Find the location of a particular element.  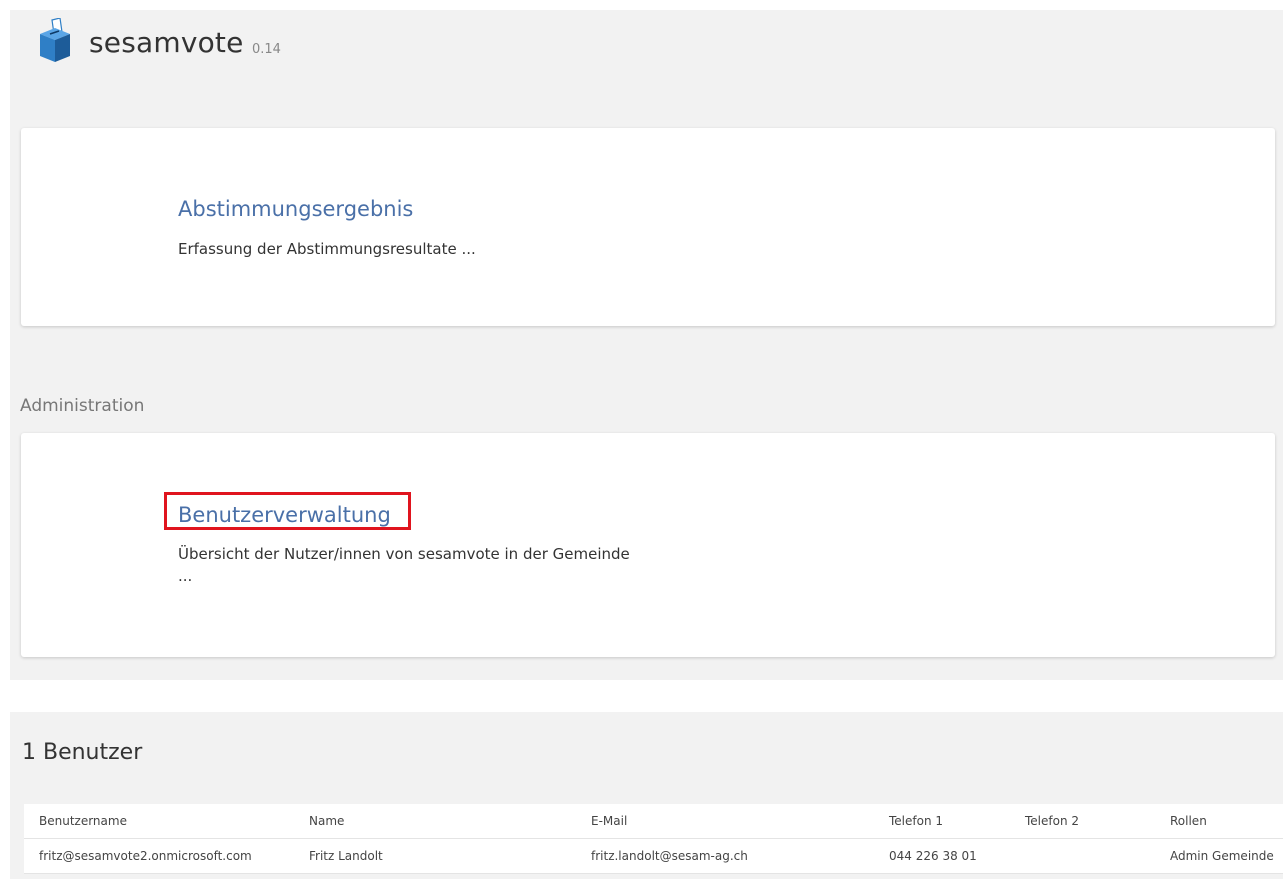

column-header-rollen: Rollen is located at coordinates (1219, 821).